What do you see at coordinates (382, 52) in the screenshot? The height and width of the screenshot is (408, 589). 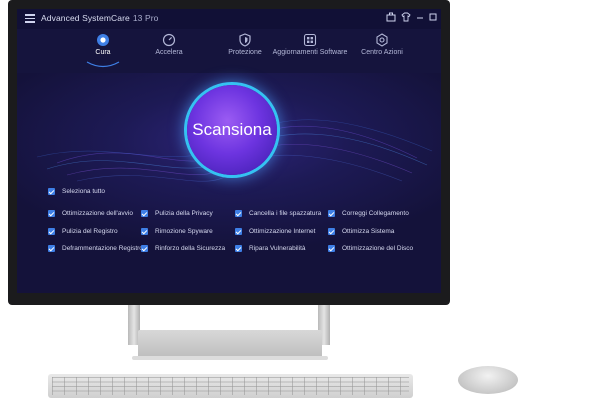 I see `tab-label: Centro Azioni` at bounding box center [382, 52].